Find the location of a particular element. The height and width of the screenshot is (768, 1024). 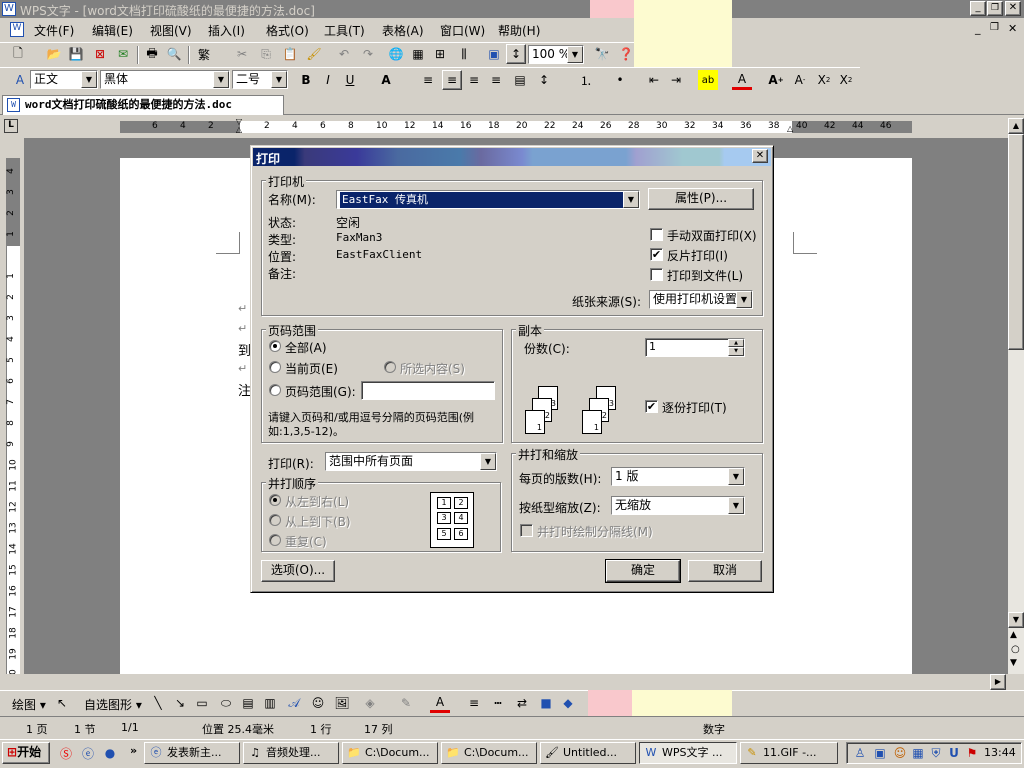

scroll-up-button: ▲ is located at coordinates (1016, 126).